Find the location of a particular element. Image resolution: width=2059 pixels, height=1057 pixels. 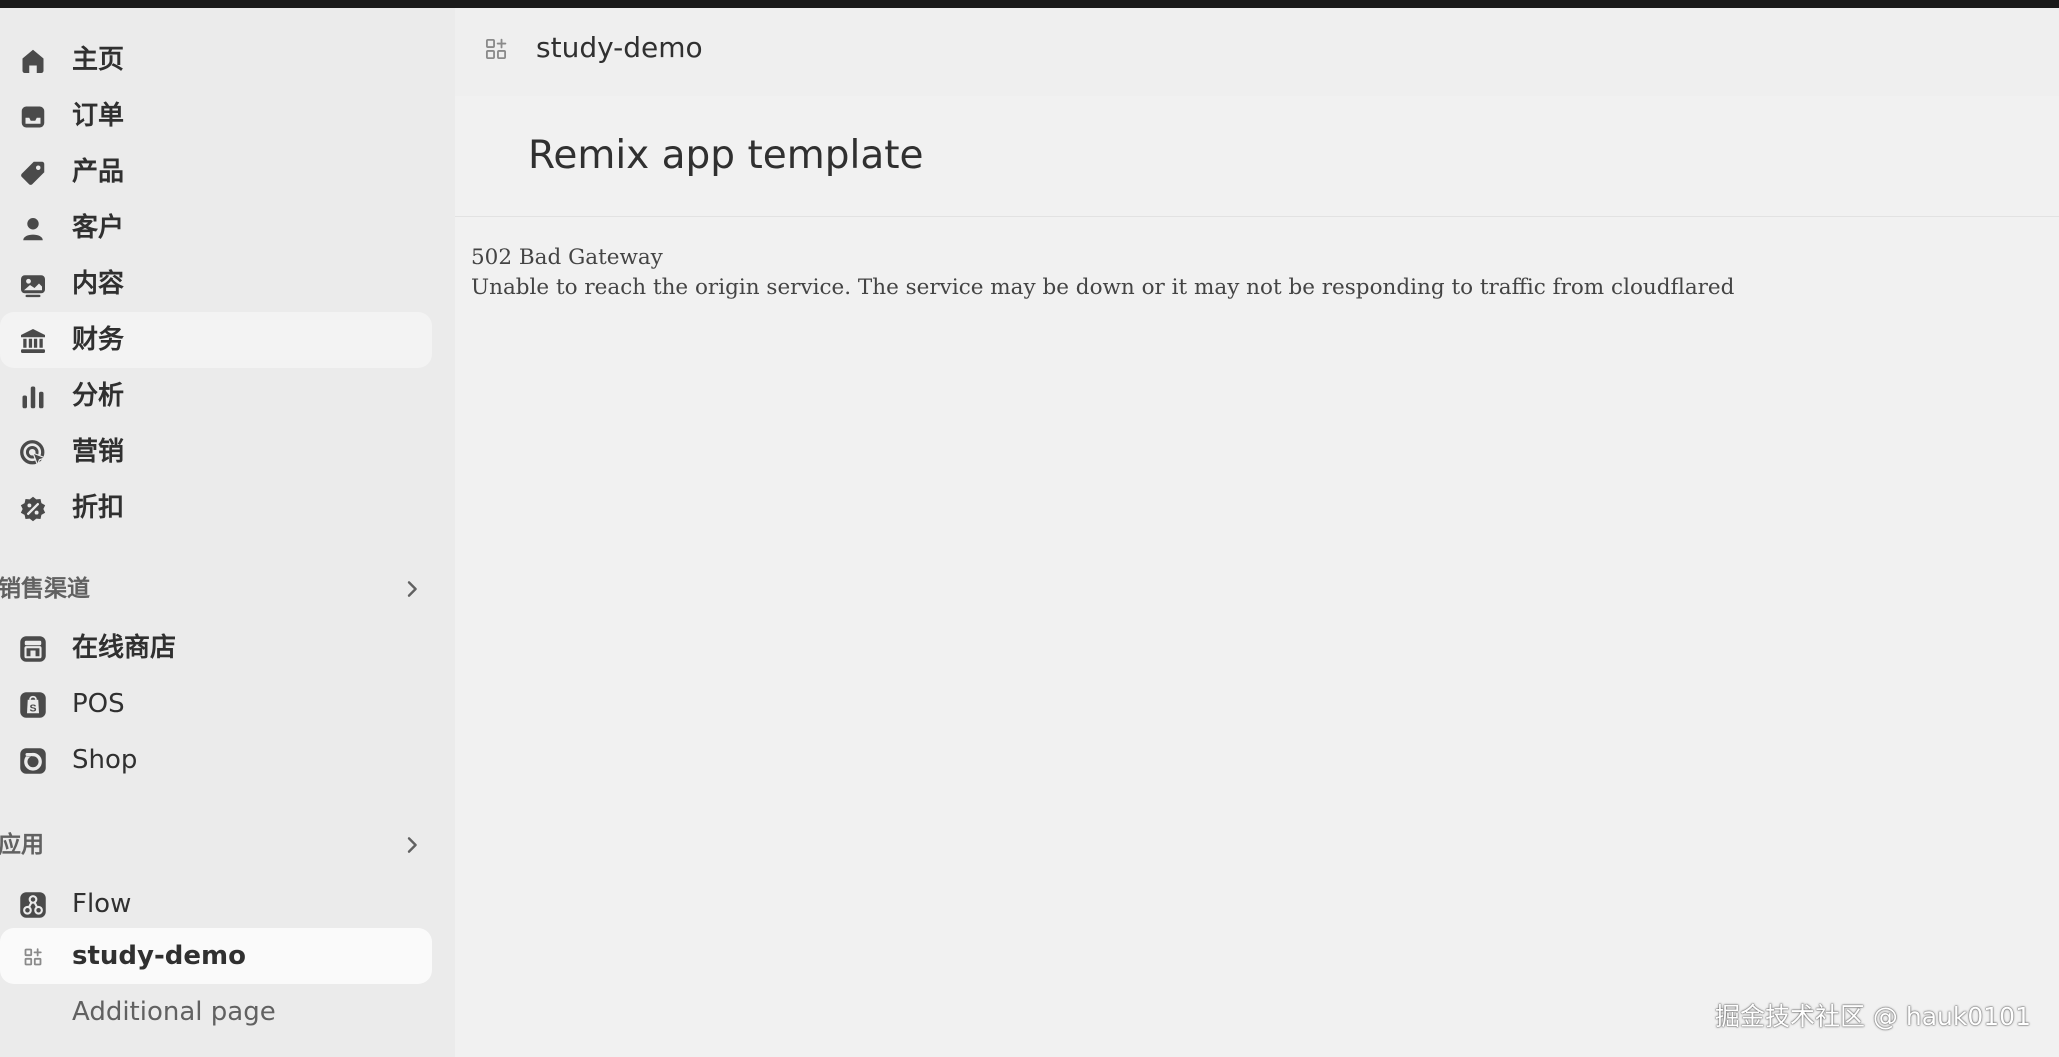

sidebar-item-discounts: 折扣 is located at coordinates (216, 508).